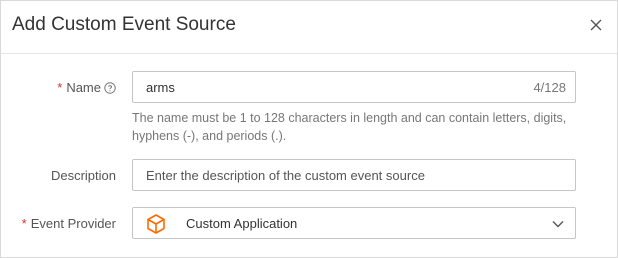 The width and height of the screenshot is (618, 258). What do you see at coordinates (124, 24) in the screenshot?
I see `dialog-title: Add Custom Event Source` at bounding box center [124, 24].